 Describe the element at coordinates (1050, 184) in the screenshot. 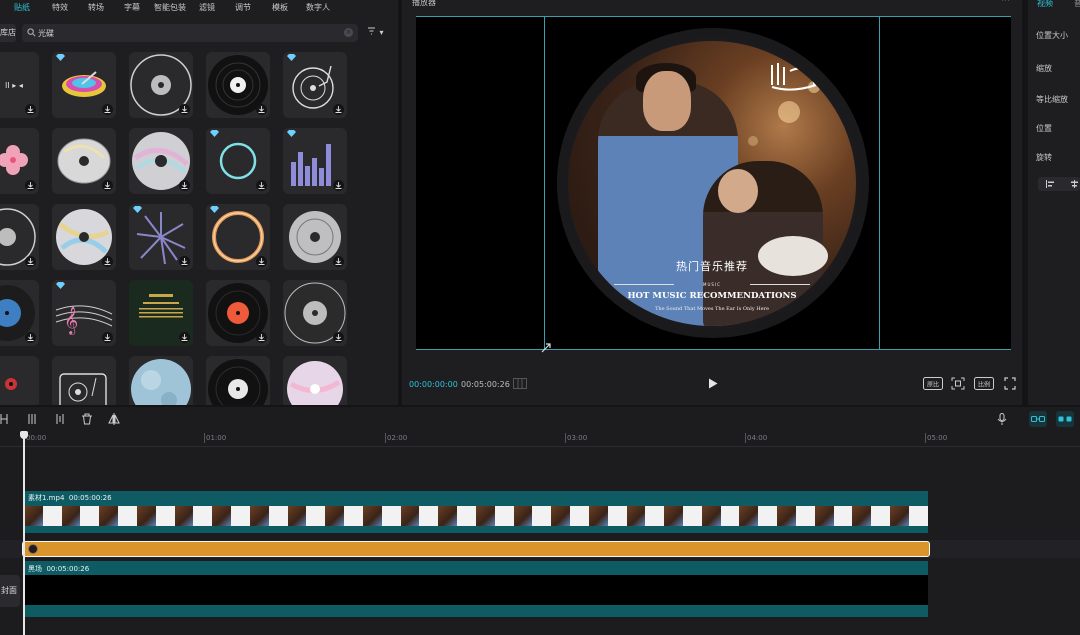

I see `align-left-icon` at that location.